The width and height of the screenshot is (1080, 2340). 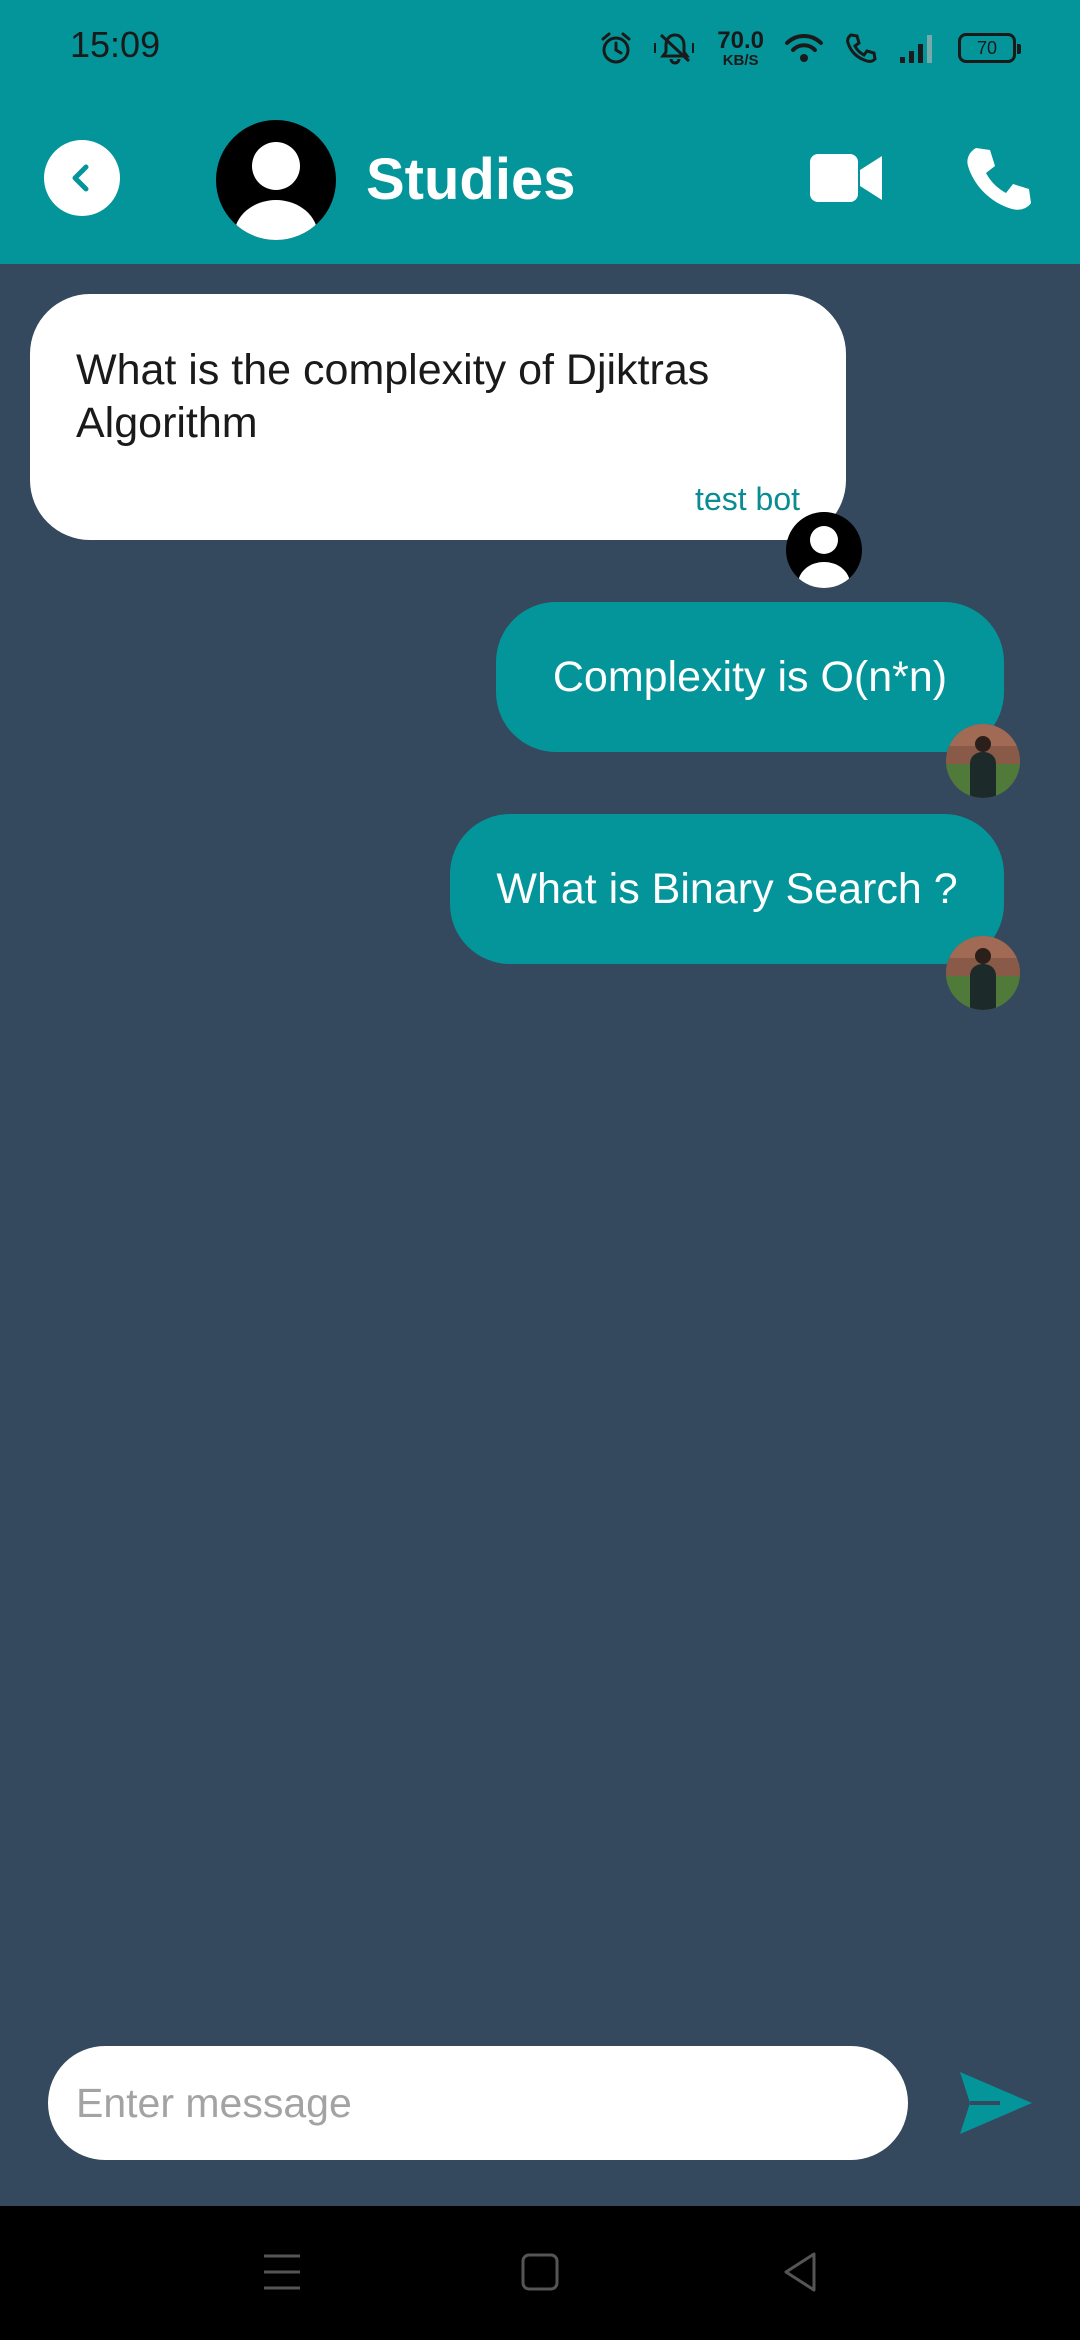 I want to click on battery-level: 70, so click(x=987, y=47).